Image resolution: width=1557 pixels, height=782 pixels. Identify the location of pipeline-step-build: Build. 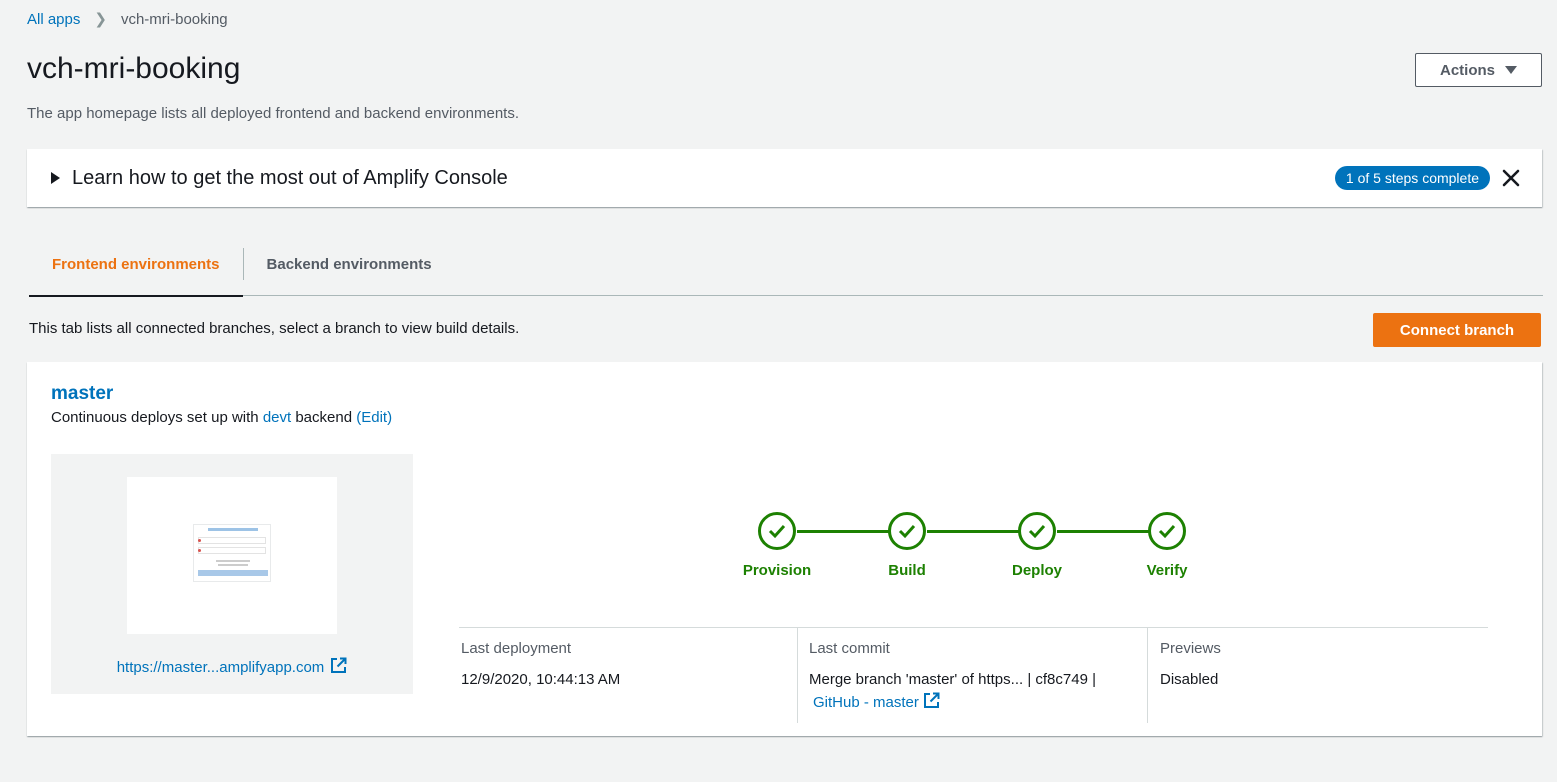
(907, 545).